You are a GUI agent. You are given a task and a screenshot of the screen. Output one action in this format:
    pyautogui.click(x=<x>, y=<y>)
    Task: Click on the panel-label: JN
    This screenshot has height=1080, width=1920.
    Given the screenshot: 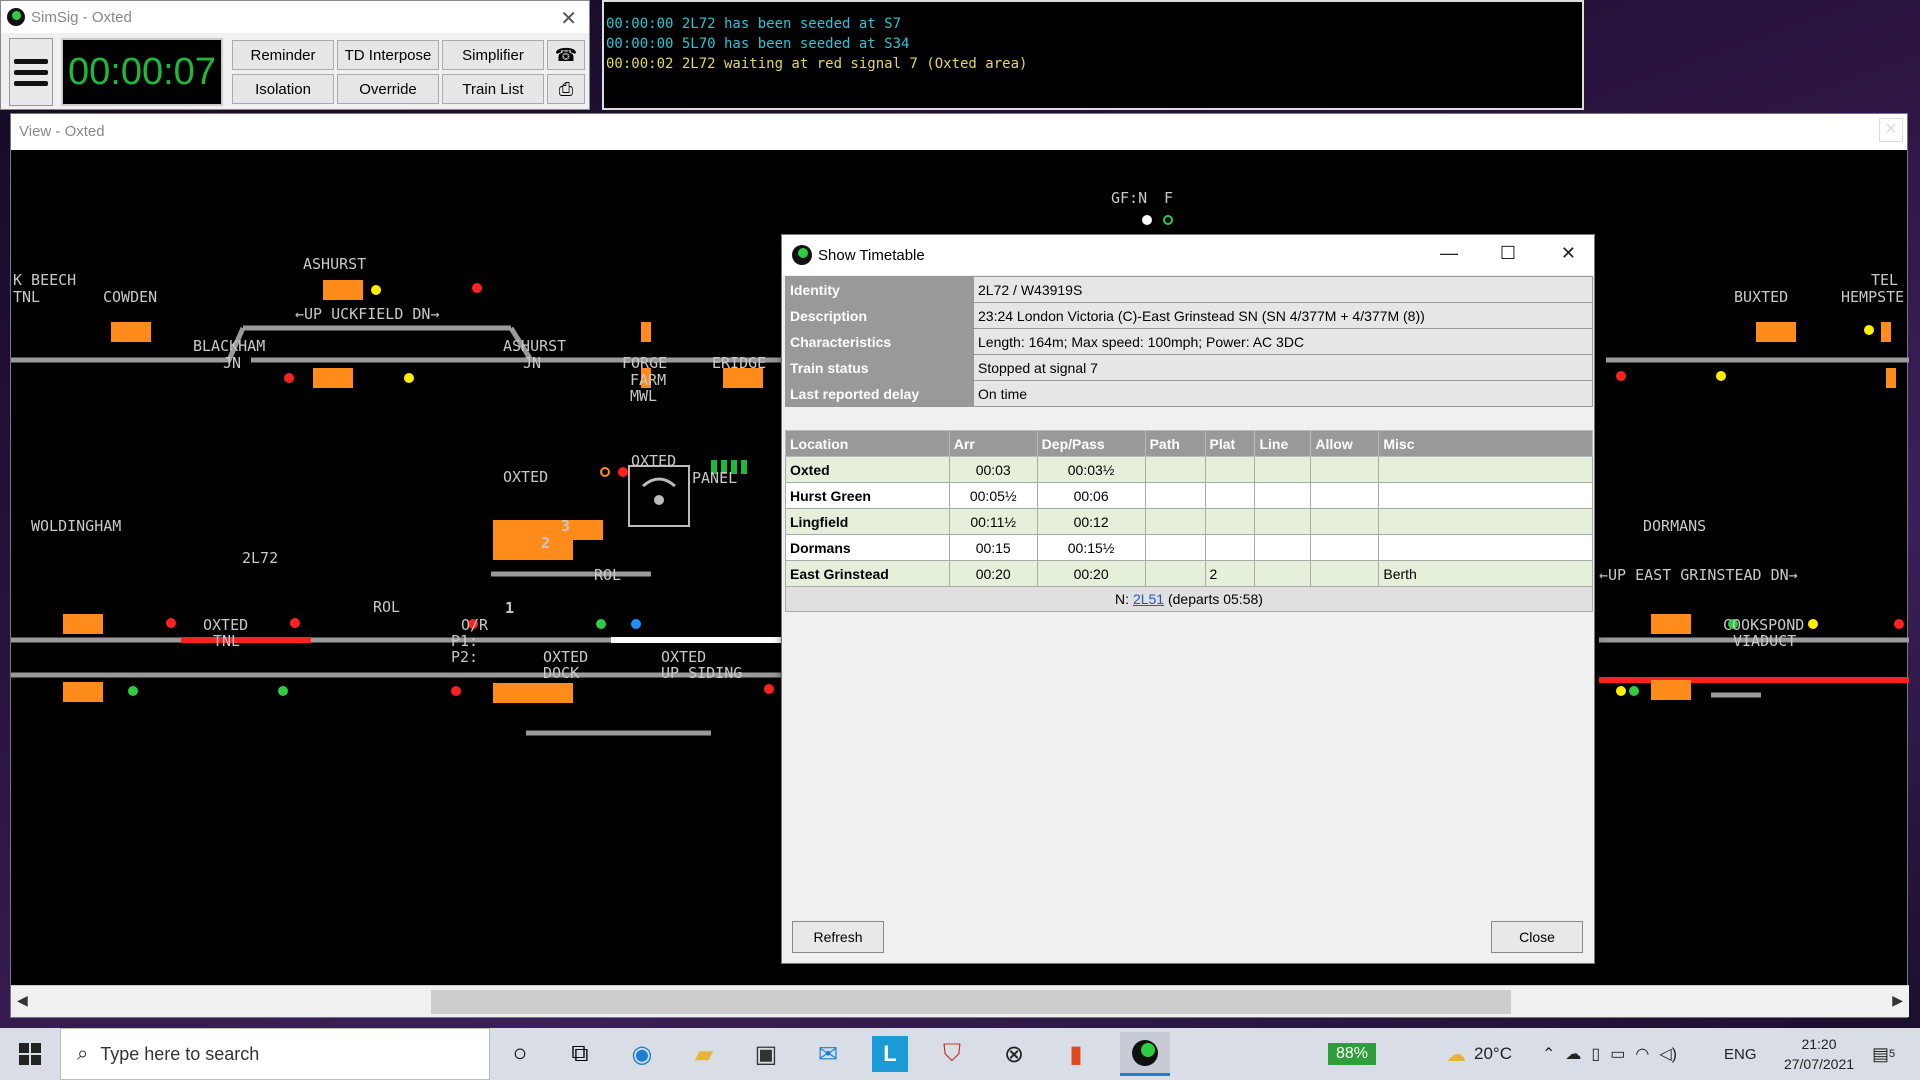 What is the action you would take?
    pyautogui.click(x=532, y=363)
    